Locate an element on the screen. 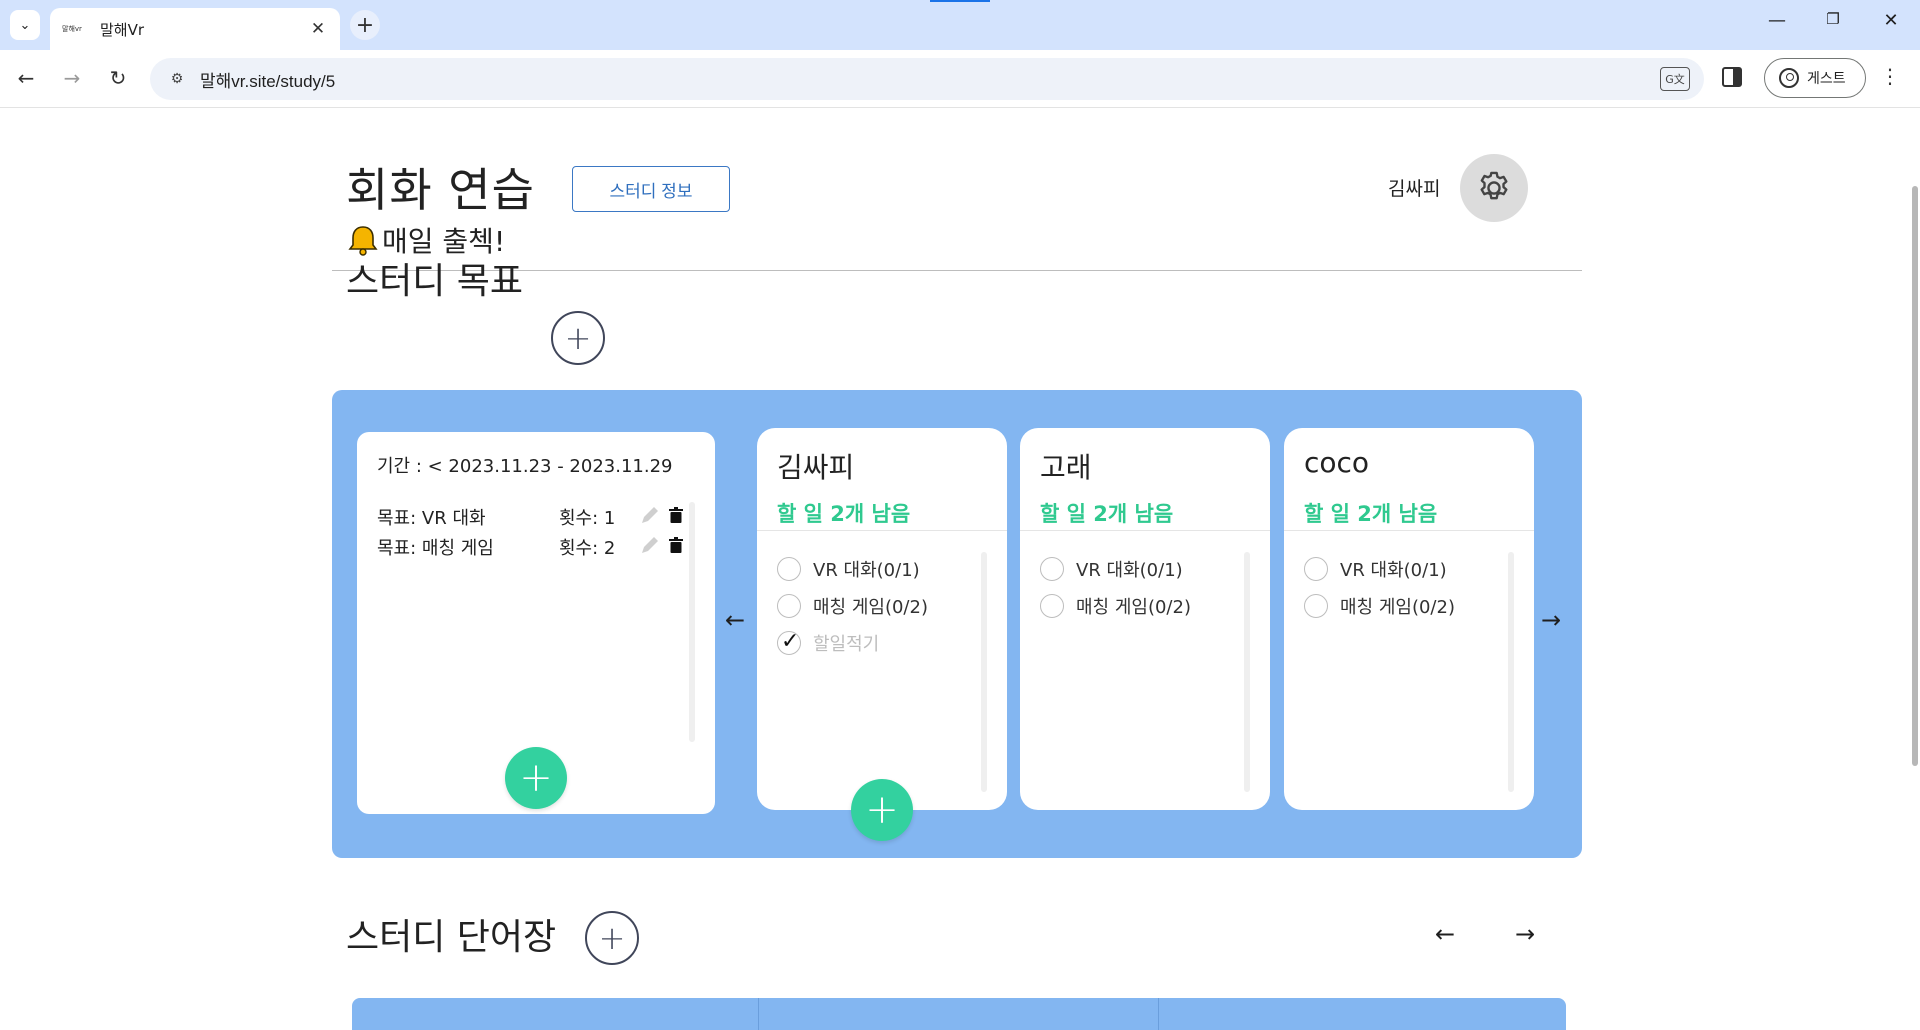 The height and width of the screenshot is (1030, 1920). window-minimize-icon: — is located at coordinates (1777, 20).